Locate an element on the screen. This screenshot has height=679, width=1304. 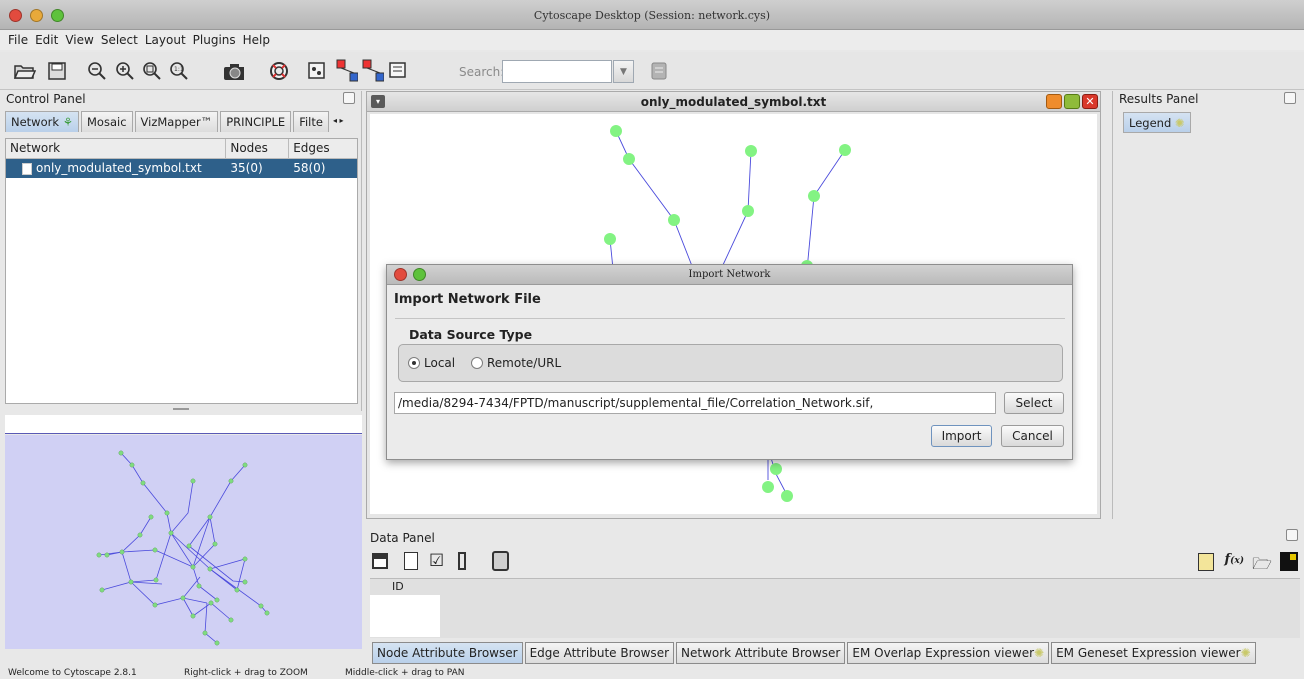
tab-filters: Filte is located at coordinates (311, 121).